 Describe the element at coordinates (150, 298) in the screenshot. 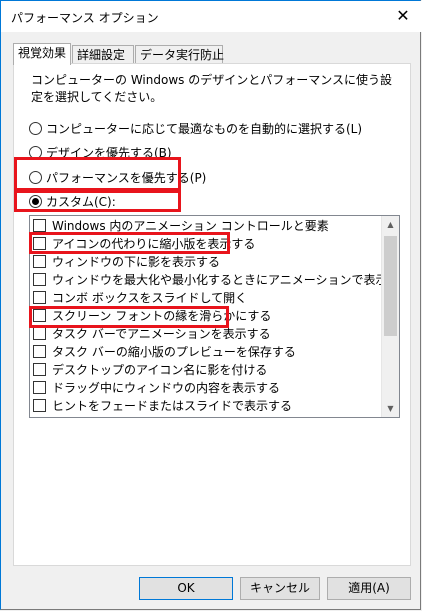

I see `list-item-label: コンボ ボックスをスライドして開く` at that location.